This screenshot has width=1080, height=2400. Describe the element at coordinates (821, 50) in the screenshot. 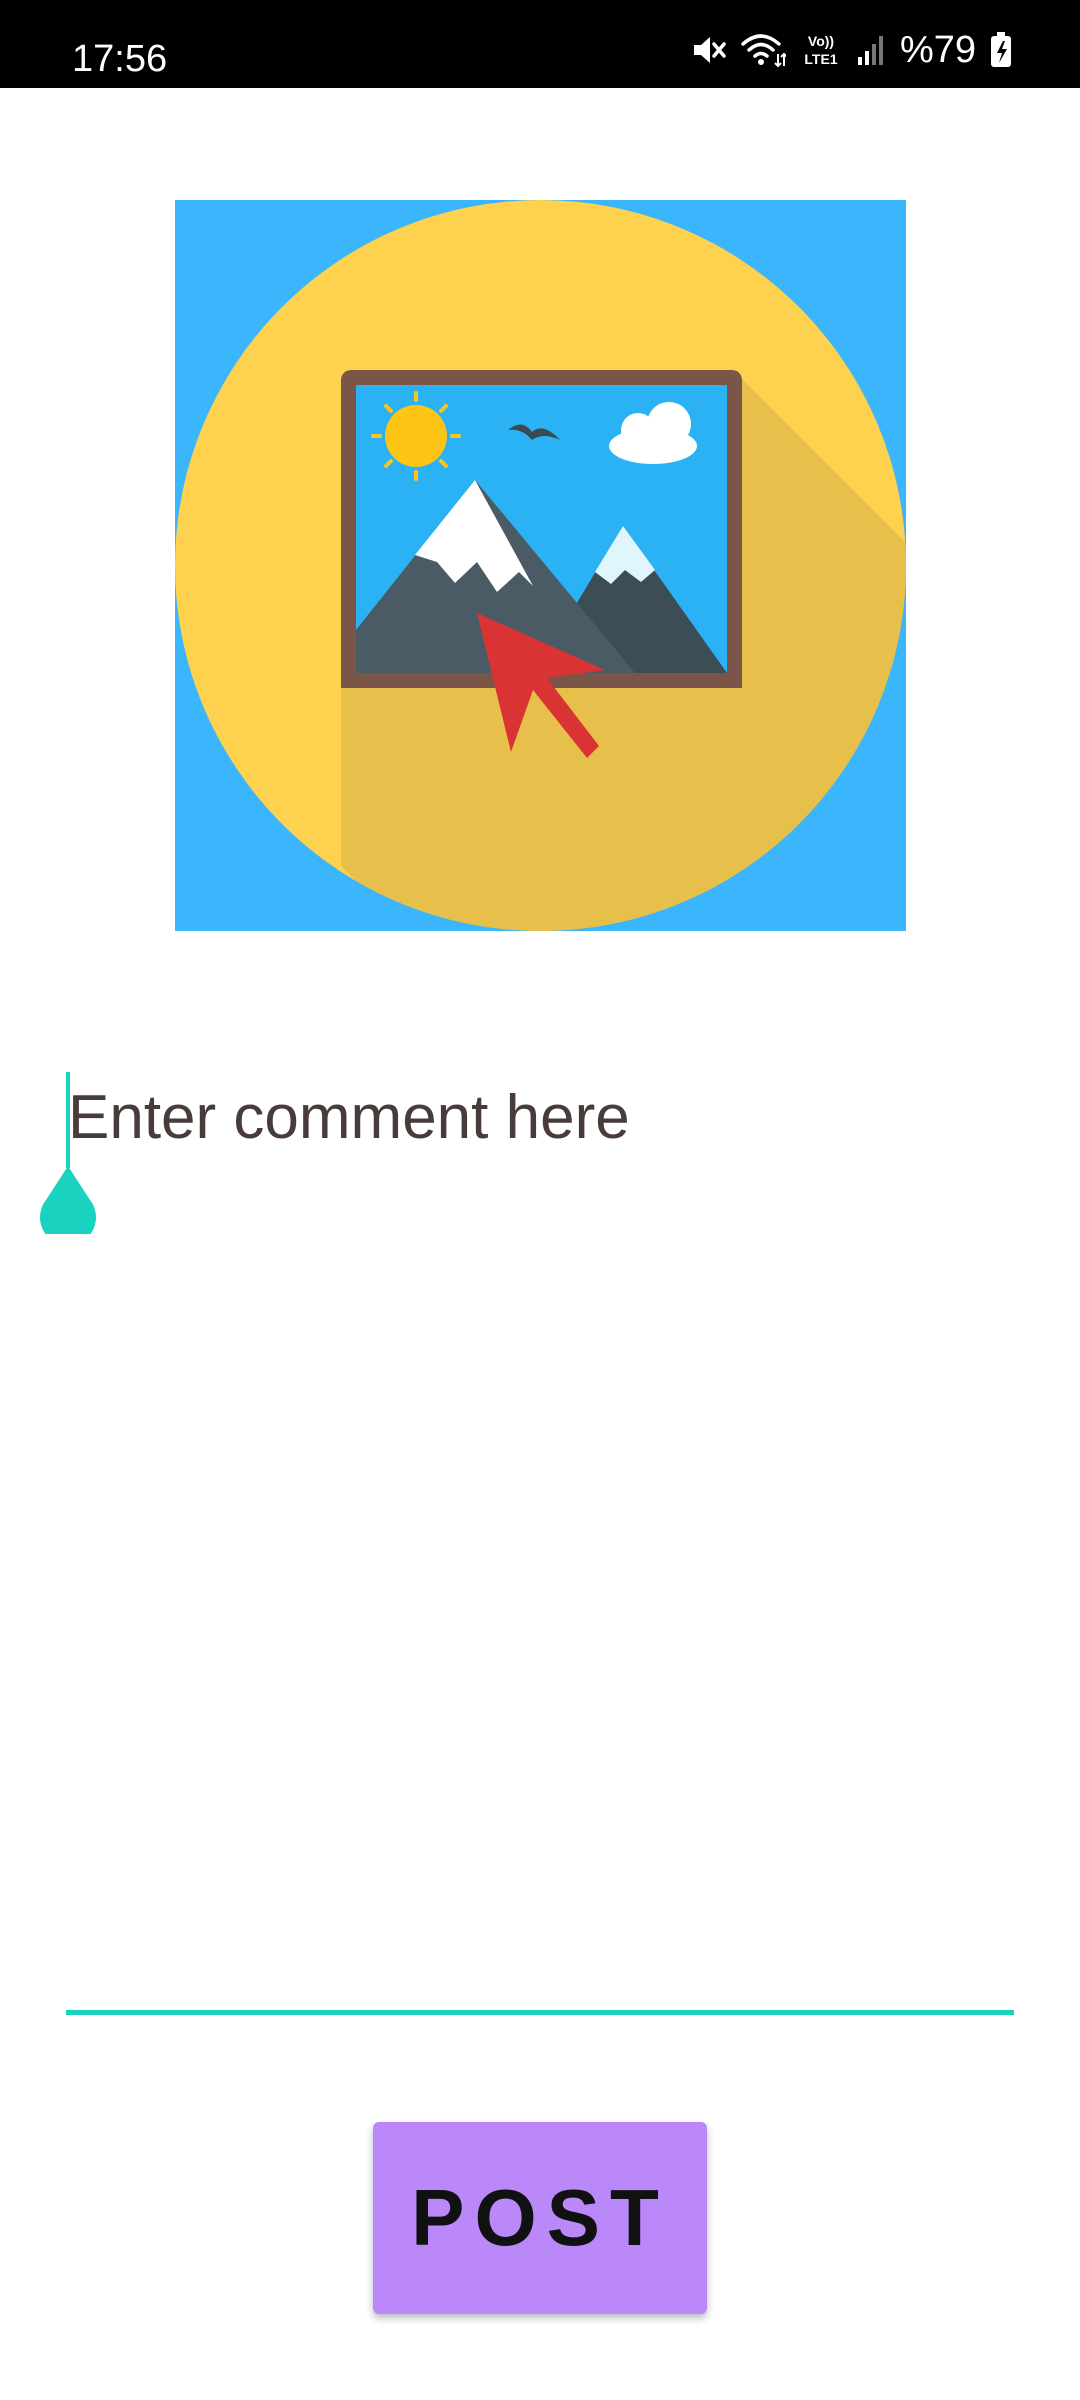

I see `volte-icon: Vo)) LTE1` at that location.